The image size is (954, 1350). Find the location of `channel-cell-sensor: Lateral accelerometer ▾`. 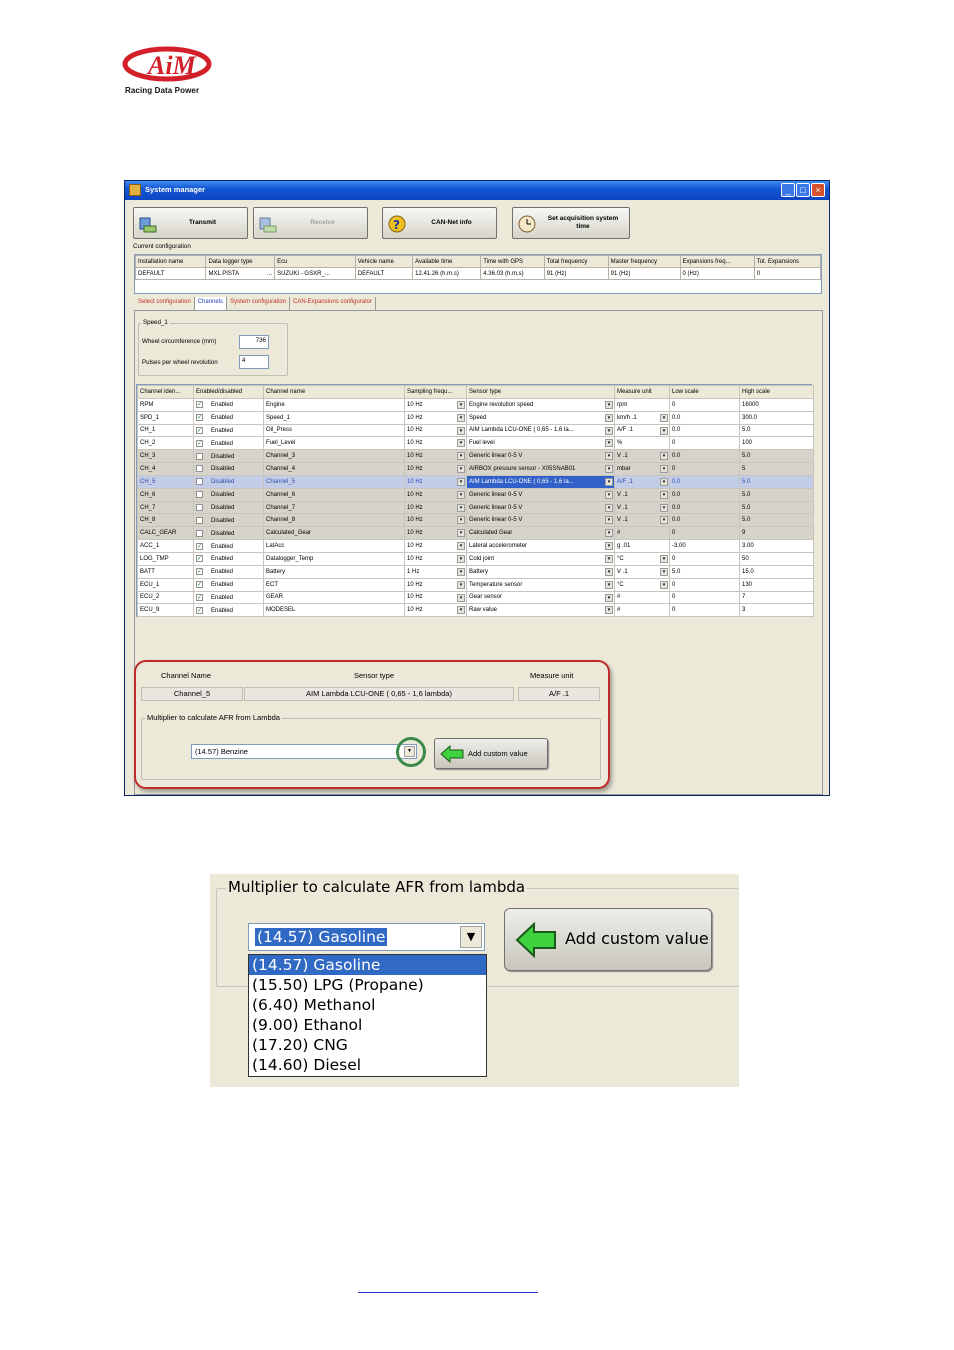

channel-cell-sensor: Lateral accelerometer ▾ is located at coordinates (540, 546).